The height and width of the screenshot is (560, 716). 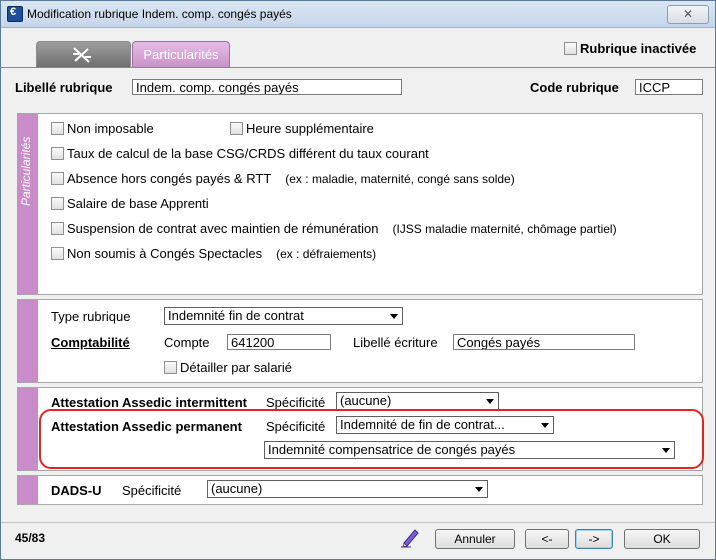 I want to click on compte-label: Compte, so click(x=187, y=342).